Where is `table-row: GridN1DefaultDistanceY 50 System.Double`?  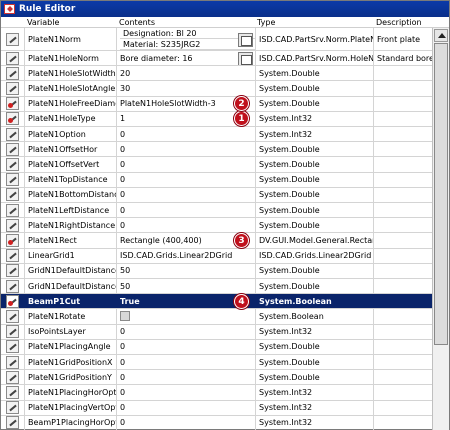 table-row: GridN1DefaultDistanceY 50 System.Double is located at coordinates (216, 287).